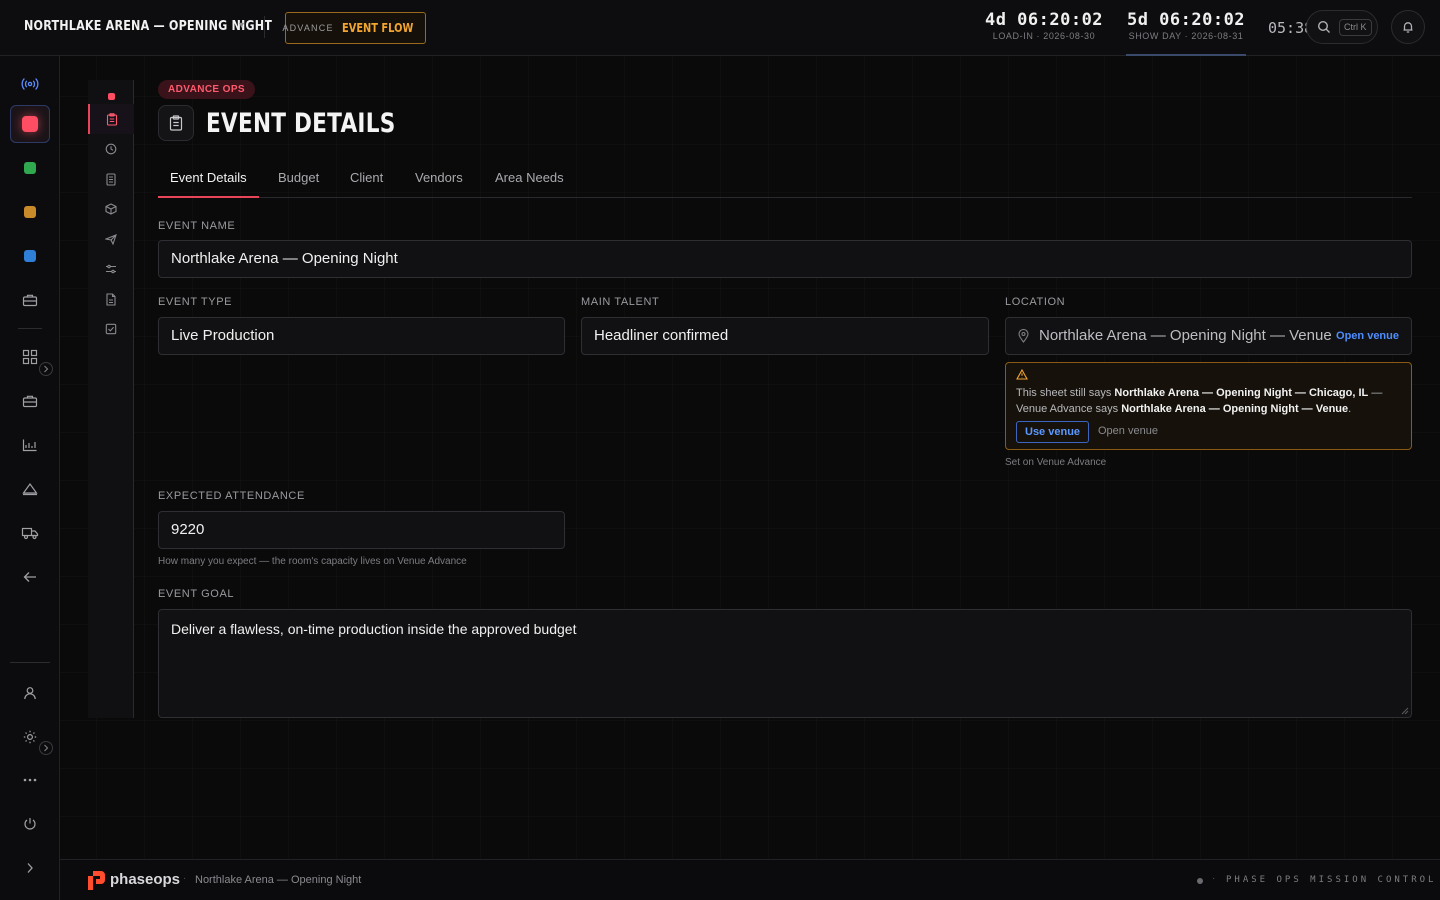  I want to click on rail-item-green-phase, so click(30, 168).